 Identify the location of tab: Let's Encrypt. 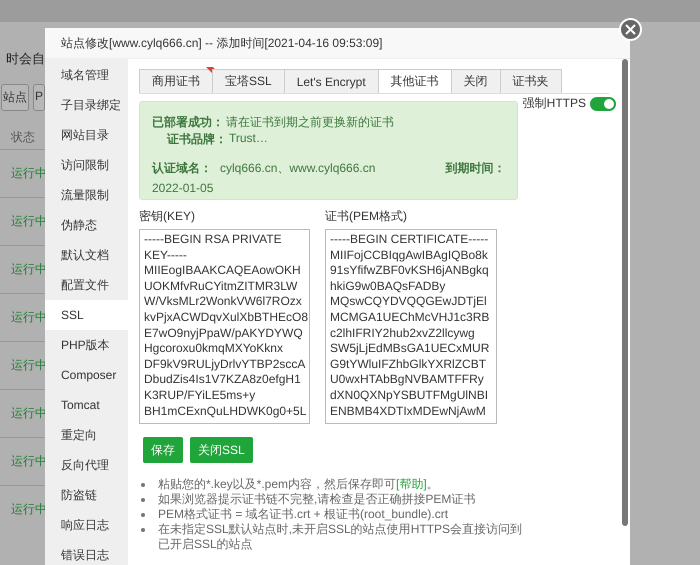
(331, 81).